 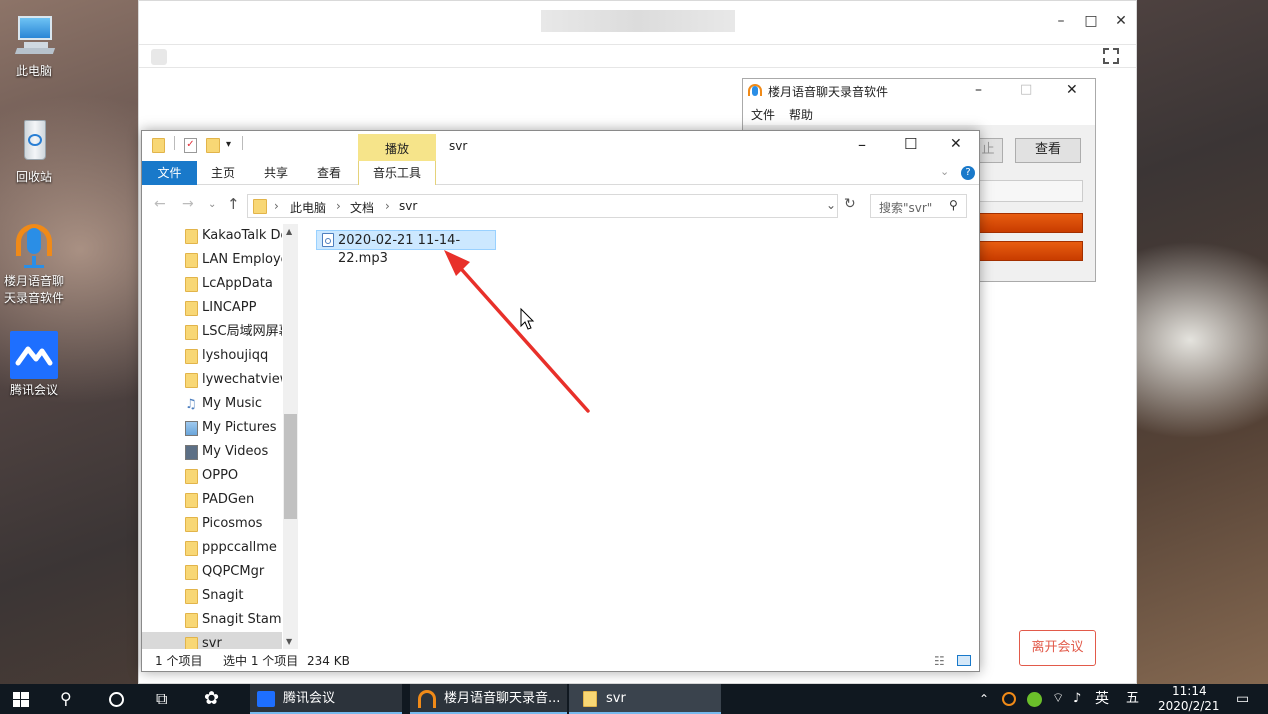 What do you see at coordinates (161, 699) in the screenshot?
I see `task-view-icon: ⧉` at bounding box center [161, 699].